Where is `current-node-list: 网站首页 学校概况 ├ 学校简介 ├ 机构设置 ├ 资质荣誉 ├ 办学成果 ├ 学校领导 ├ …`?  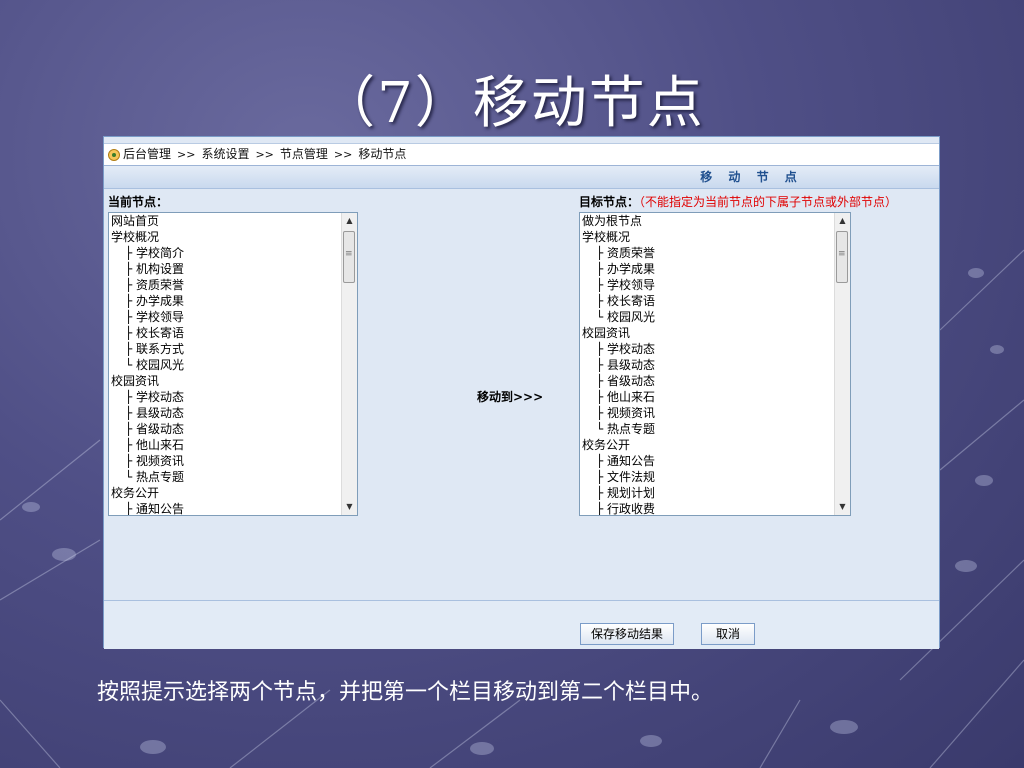
current-node-list: 网站首页 学校概况 ├ 学校简介 ├ 机构设置 ├ 资质荣誉 ├ 办学成果 ├ 学校领导 ├ … is located at coordinates (233, 364).